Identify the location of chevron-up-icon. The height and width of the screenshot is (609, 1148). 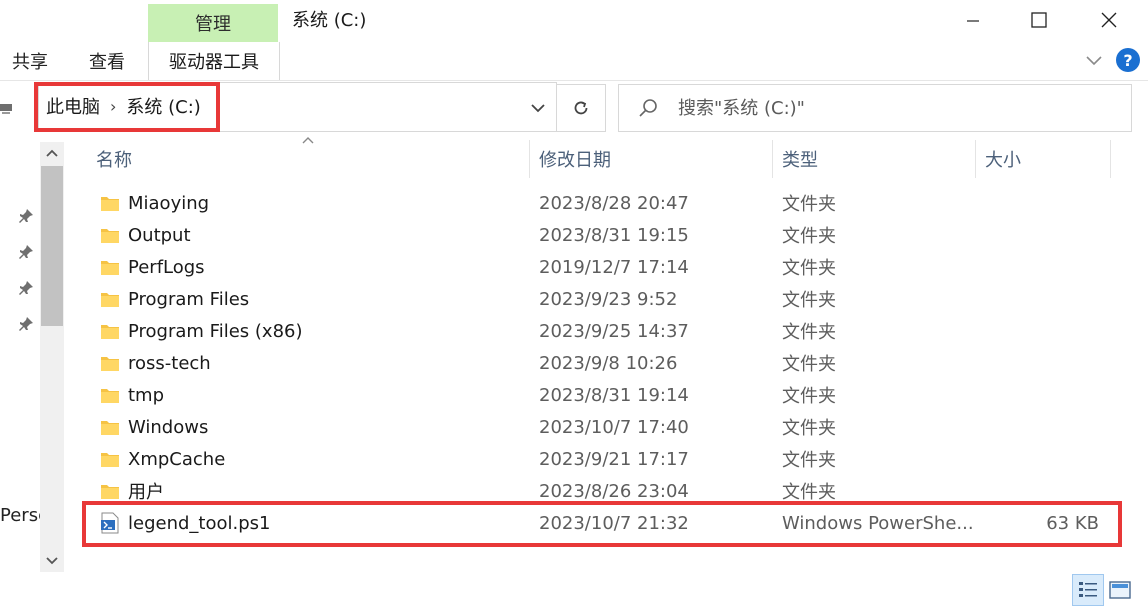
(52, 153).